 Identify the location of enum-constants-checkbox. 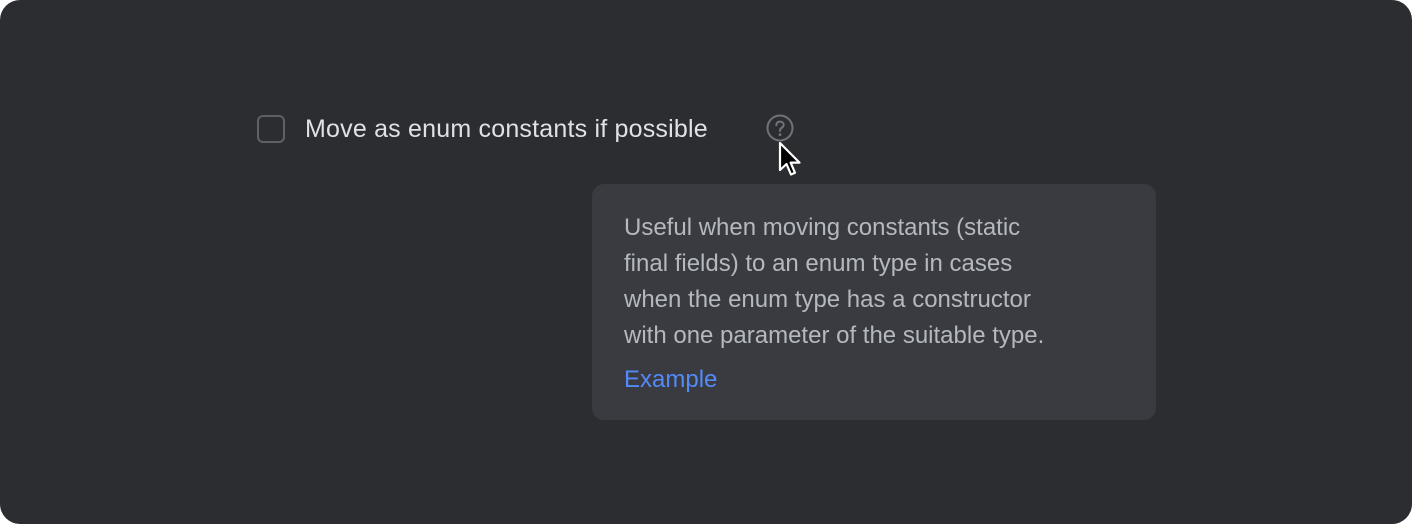
(271, 129).